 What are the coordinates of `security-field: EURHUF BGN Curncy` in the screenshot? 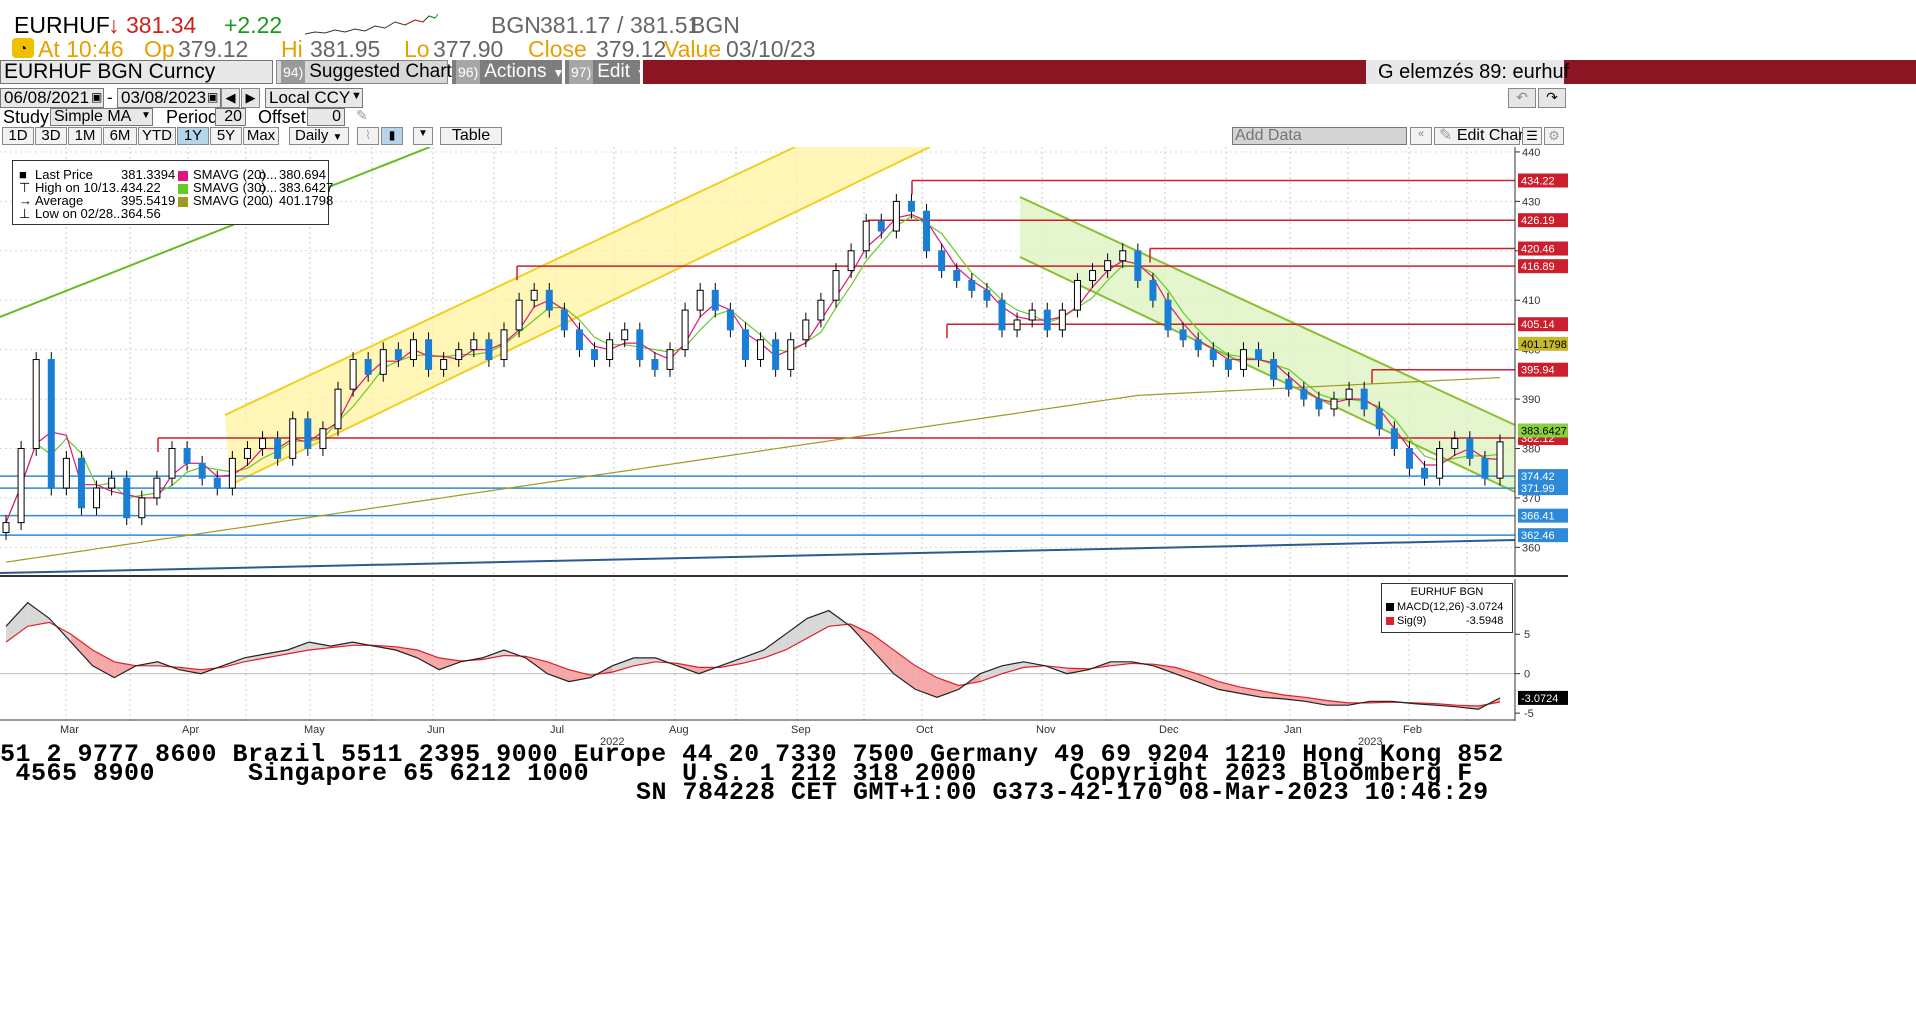 It's located at (136, 72).